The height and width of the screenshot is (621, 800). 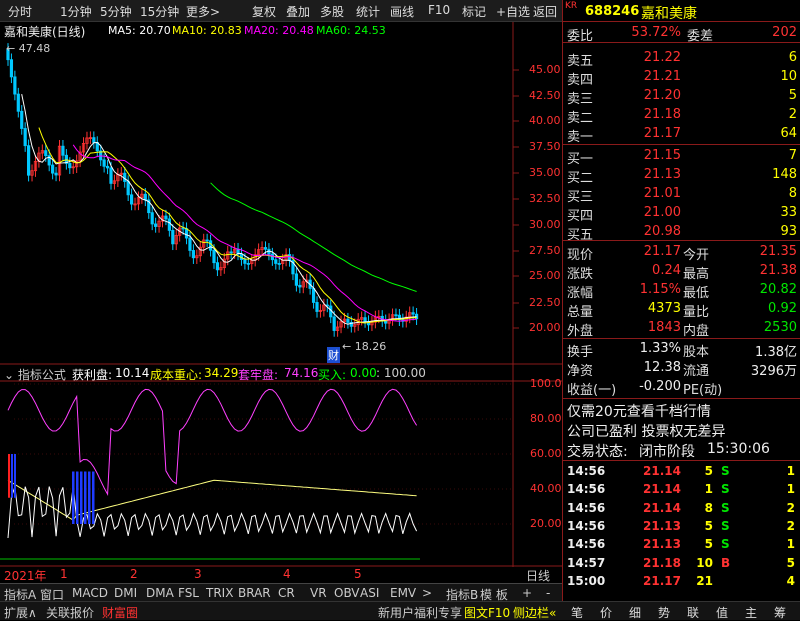 I want to click on f10-button: F10, so click(x=439, y=10).